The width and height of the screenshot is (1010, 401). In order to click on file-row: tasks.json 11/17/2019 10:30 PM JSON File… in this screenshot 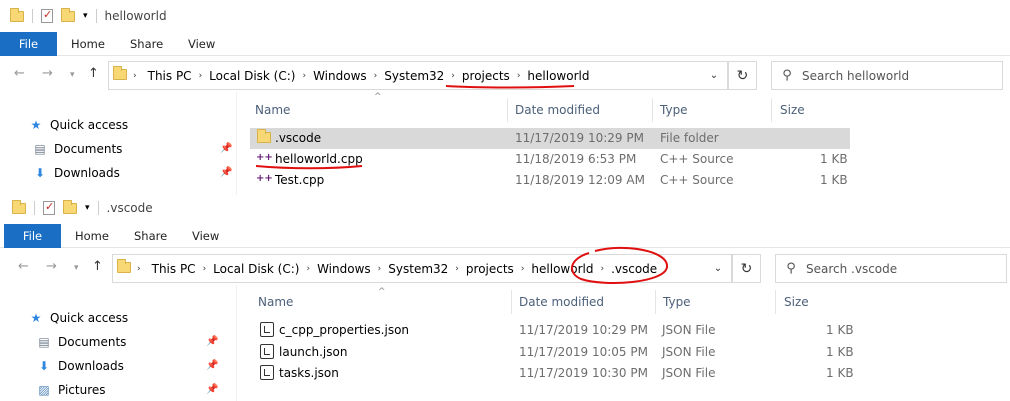, I will do `click(554, 373)`.